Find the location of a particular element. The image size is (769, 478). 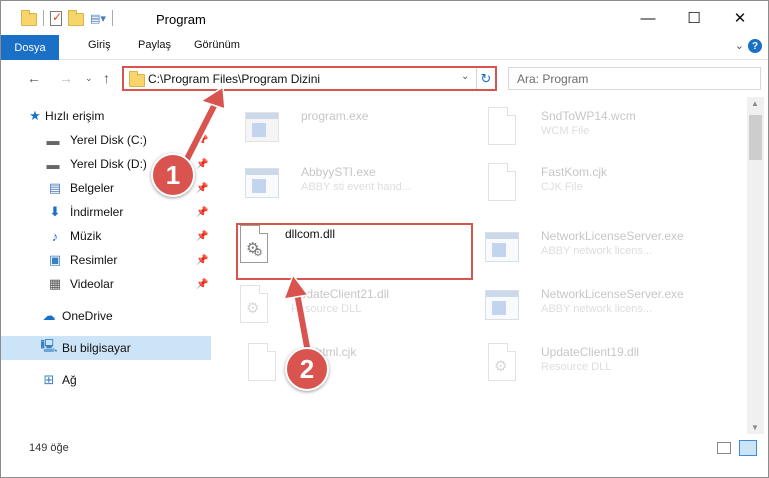

step-1-badge: 1 is located at coordinates (173, 175).